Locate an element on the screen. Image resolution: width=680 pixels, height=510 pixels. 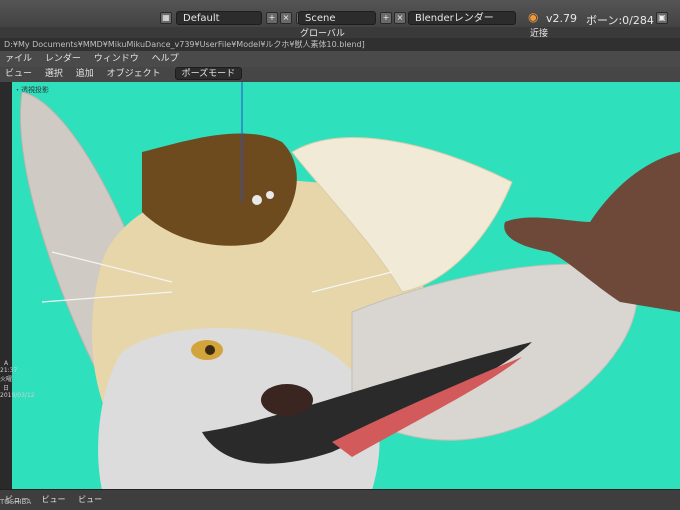
view3d-header: ビュー 選択 追加 オブジェクト ポーズモード is located at coordinates (340, 75).